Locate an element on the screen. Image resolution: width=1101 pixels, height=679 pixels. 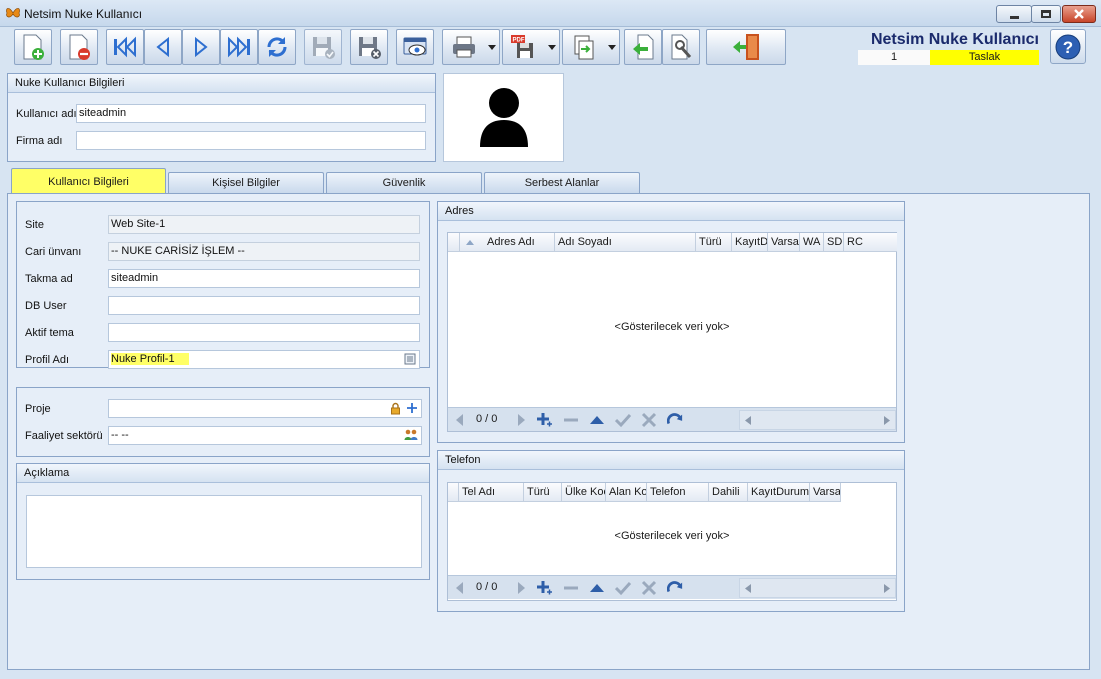
column-header-tel-adi: Tel Adı is located at coordinates (491, 492).